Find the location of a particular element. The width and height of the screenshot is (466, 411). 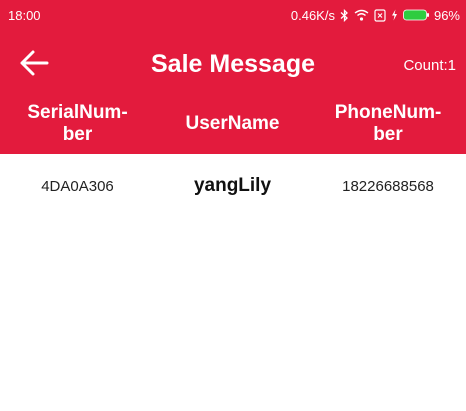

wifi-icon is located at coordinates (361, 15).